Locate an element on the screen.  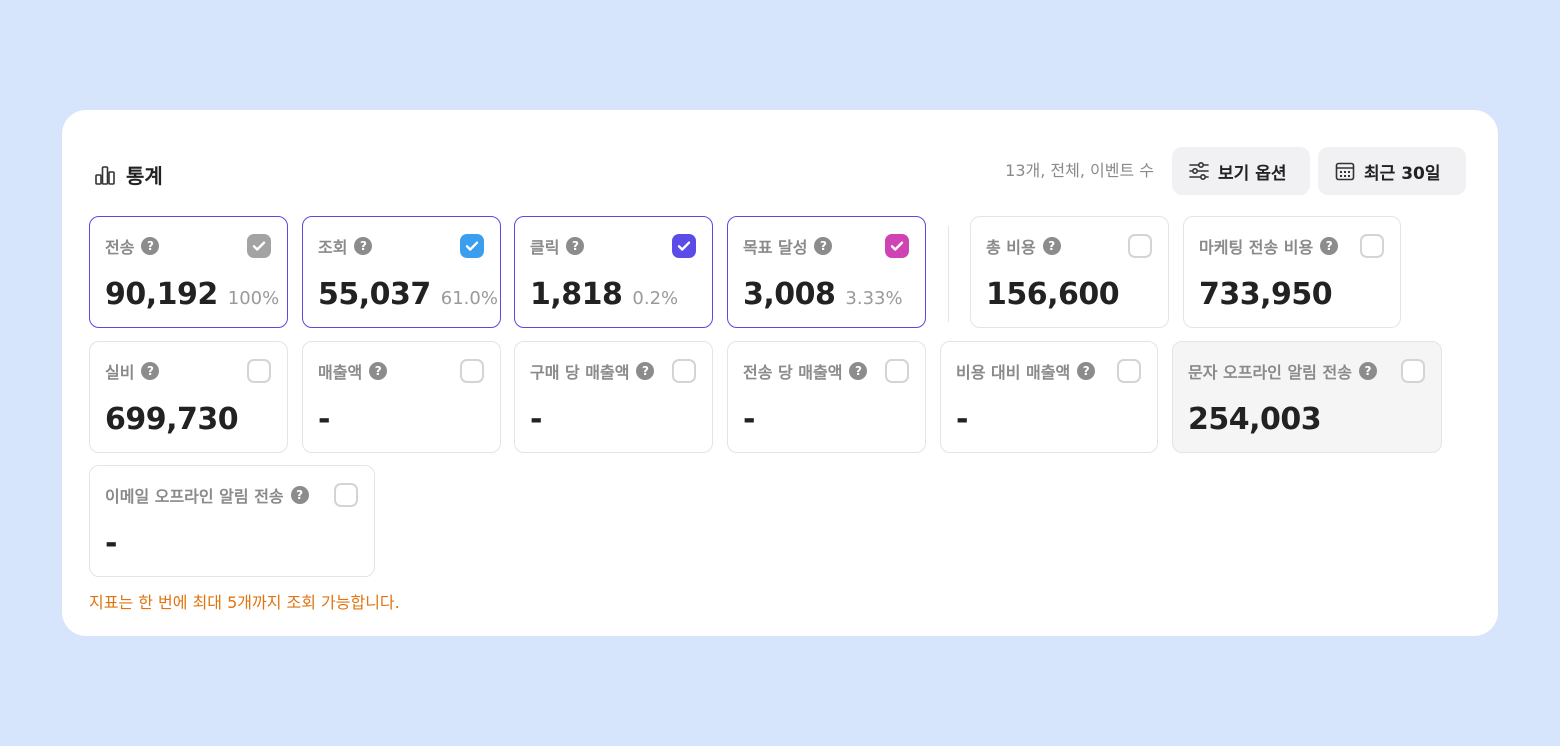
metric-percent: 61.0% is located at coordinates (469, 298).